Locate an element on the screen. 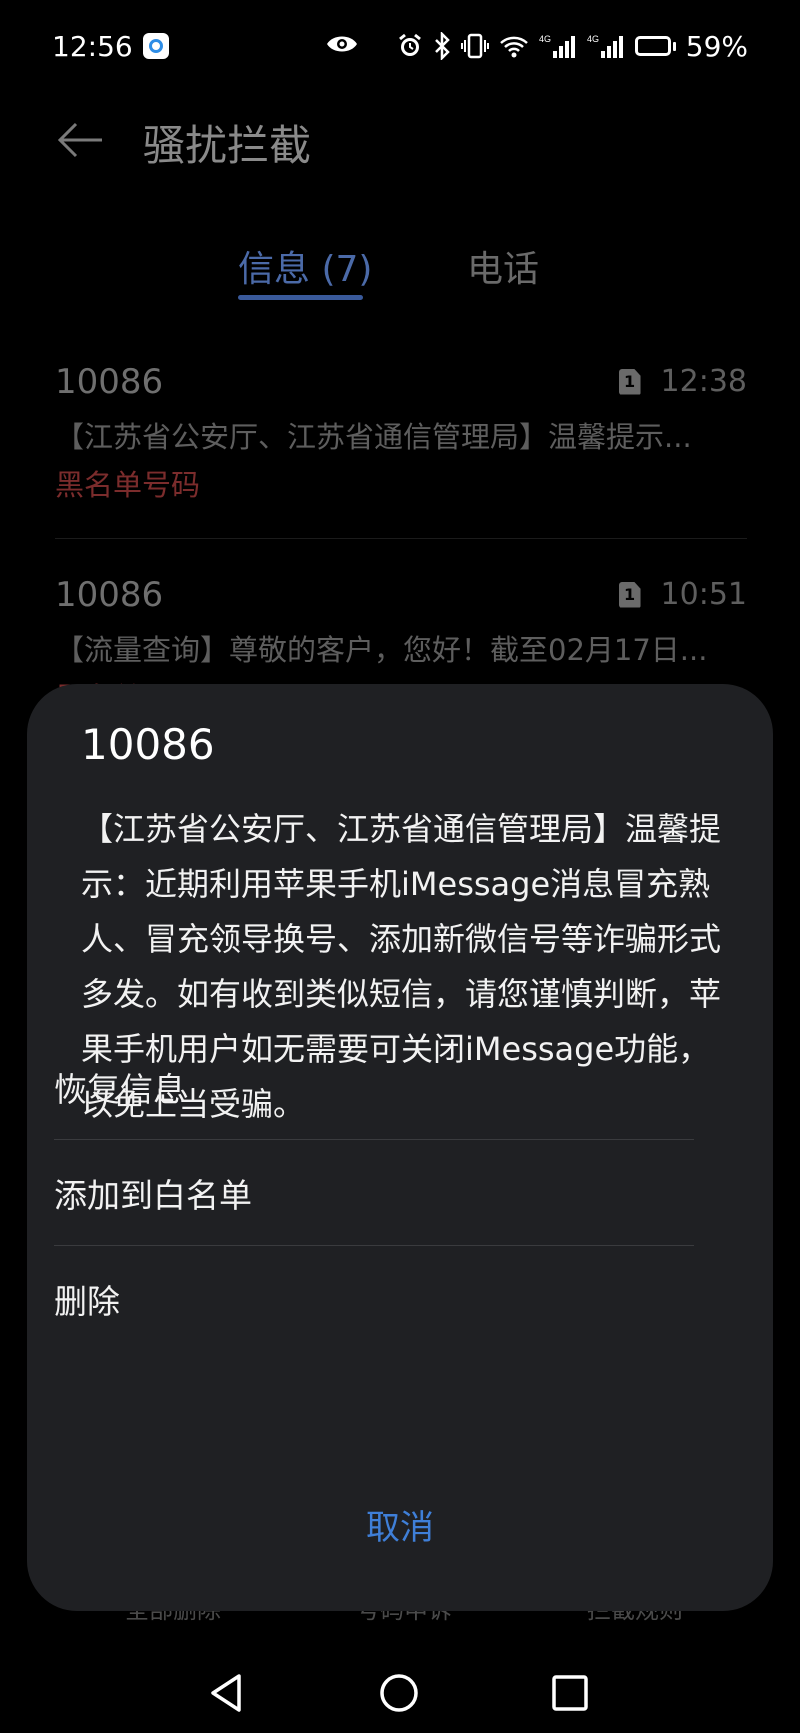  status-bar: 12:56 4G 4G 59% is located at coordinates (400, 46).